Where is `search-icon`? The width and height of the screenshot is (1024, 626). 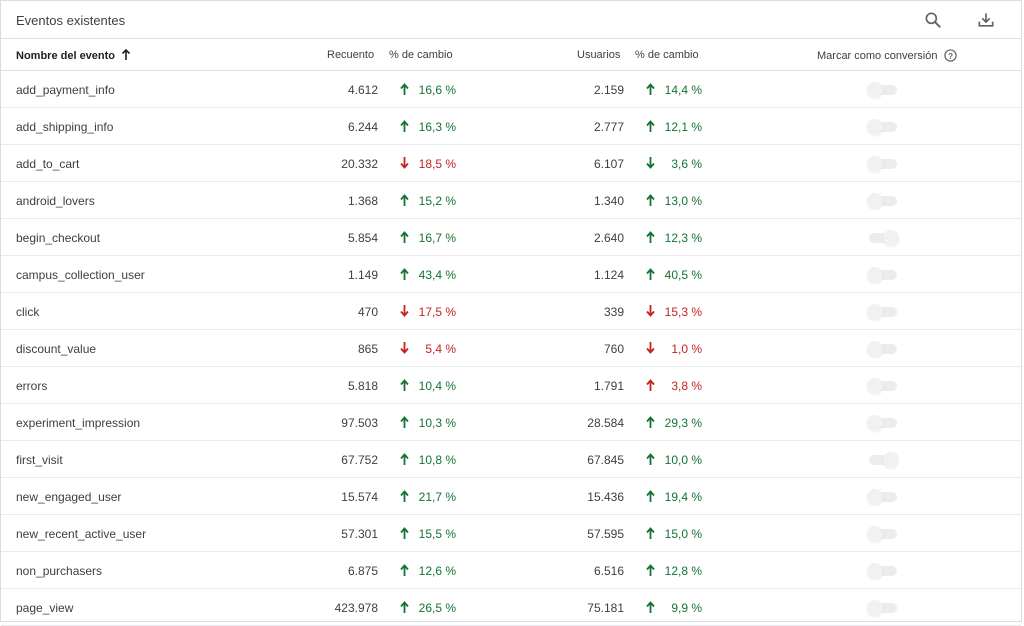 search-icon is located at coordinates (933, 20).